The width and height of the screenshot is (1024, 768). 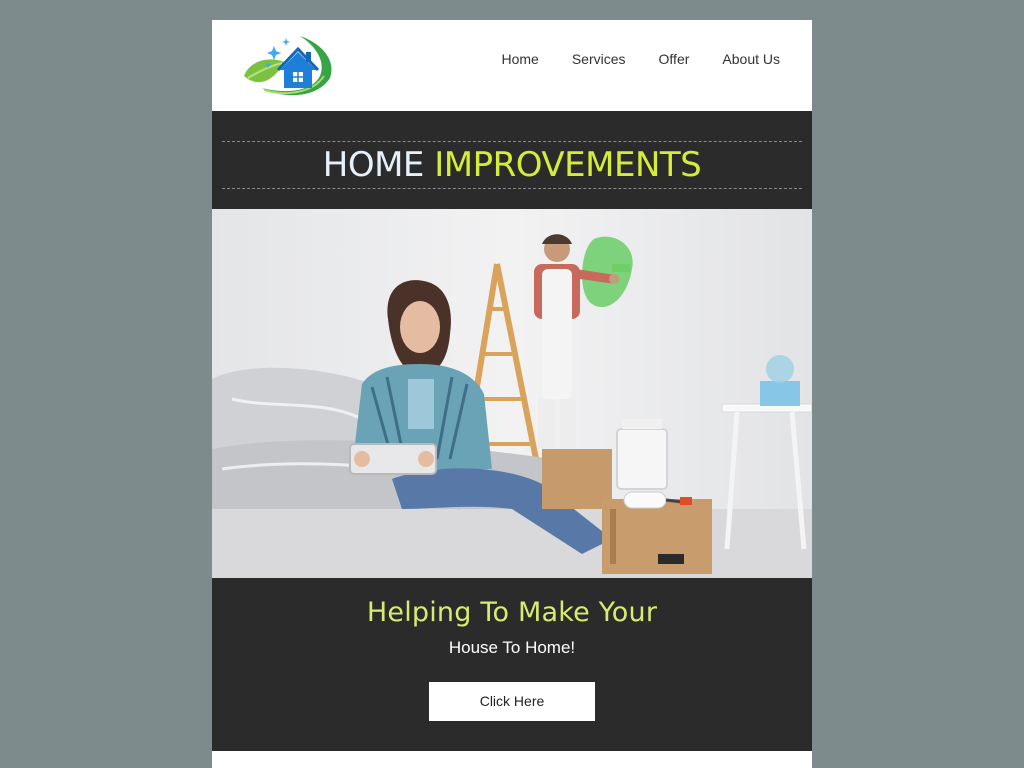 What do you see at coordinates (599, 59) in the screenshot?
I see `nav-item-services: Services` at bounding box center [599, 59].